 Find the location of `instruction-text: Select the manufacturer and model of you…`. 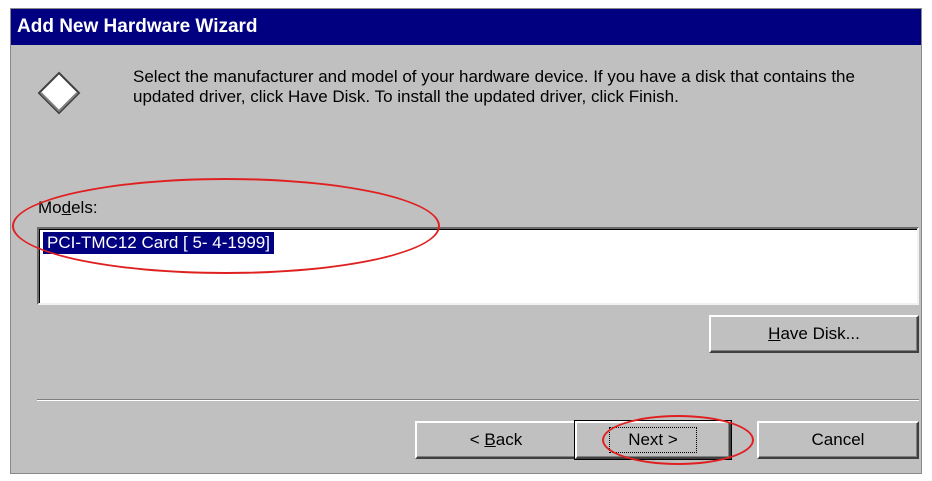

instruction-text: Select the manufacturer and model of you… is located at coordinates (494, 86).